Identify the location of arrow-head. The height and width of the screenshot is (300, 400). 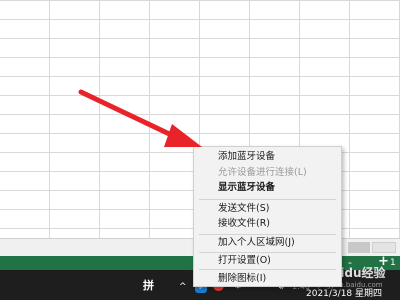
(183, 135).